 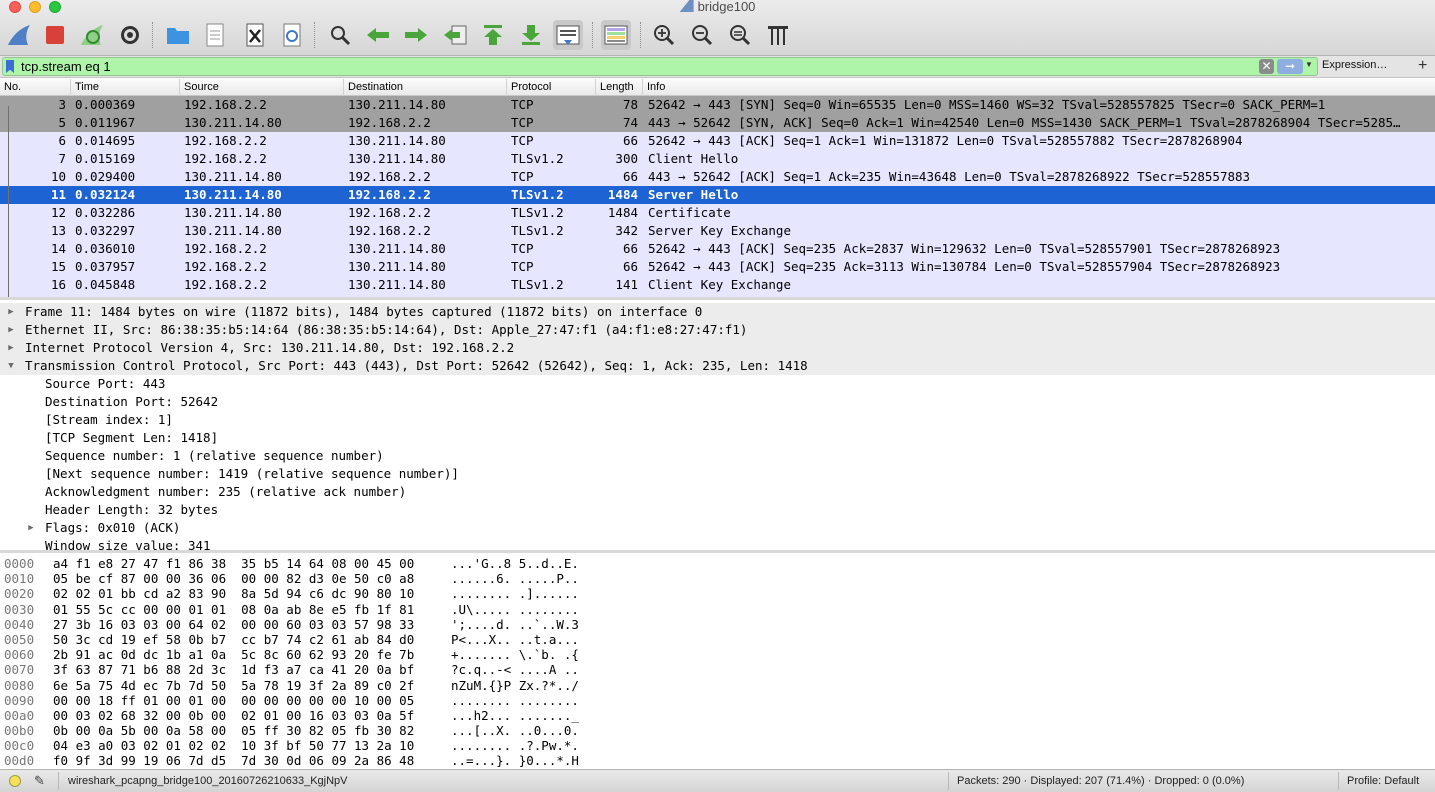 What do you see at coordinates (58, 781) in the screenshot?
I see `status-divider` at bounding box center [58, 781].